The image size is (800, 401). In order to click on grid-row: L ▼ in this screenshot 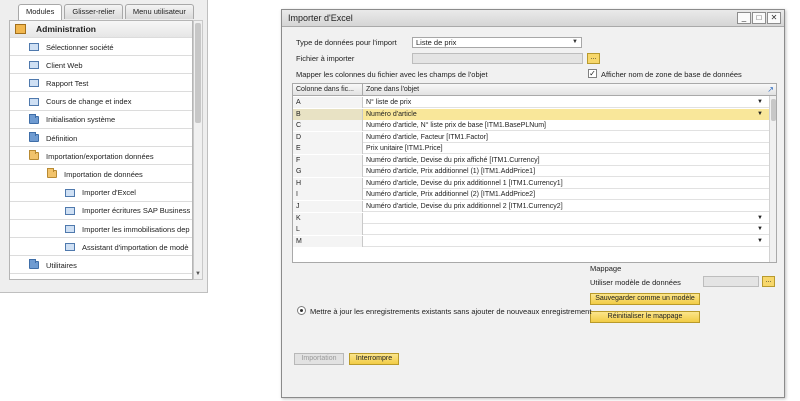, I will do `click(531, 230)`.